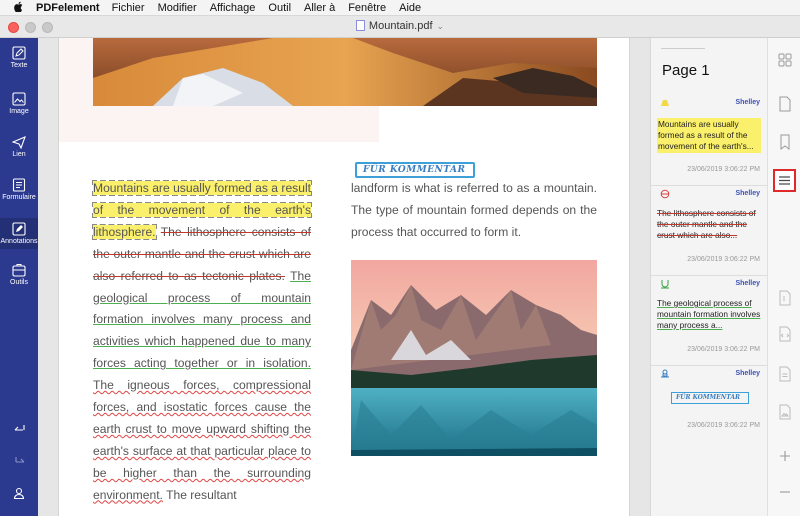  Describe the element at coordinates (785, 142) in the screenshot. I see `bookmark-icon` at that location.